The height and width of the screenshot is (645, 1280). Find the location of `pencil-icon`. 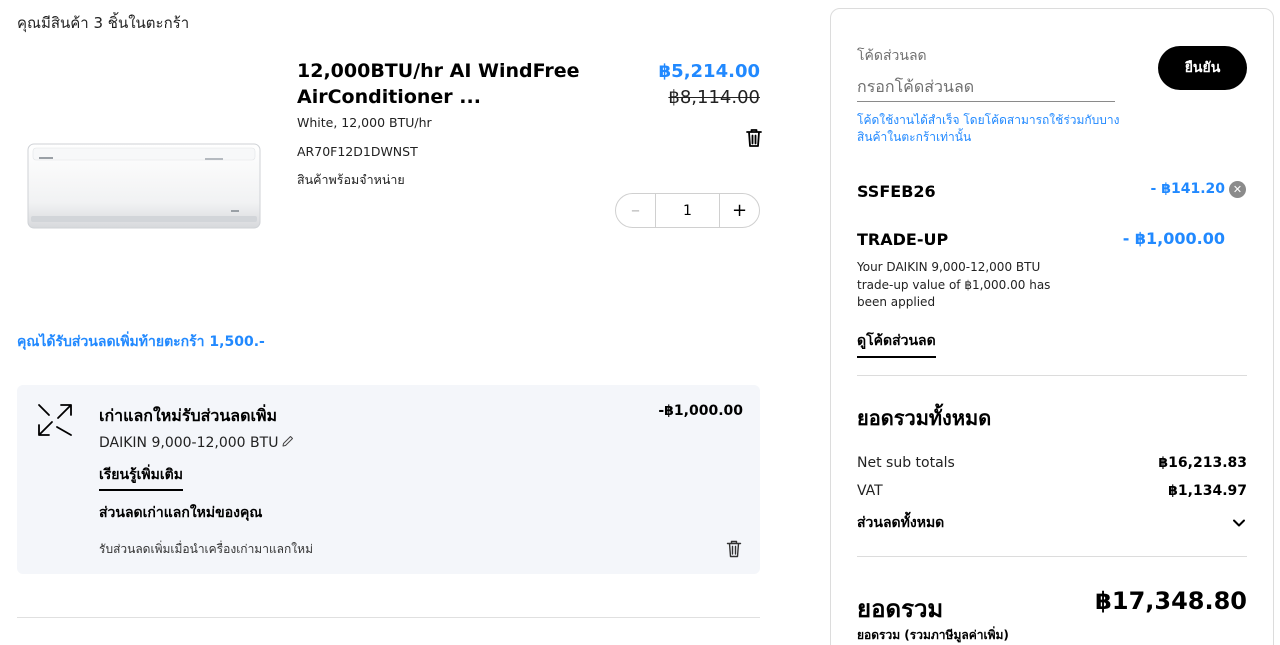

pencil-icon is located at coordinates (287, 441).